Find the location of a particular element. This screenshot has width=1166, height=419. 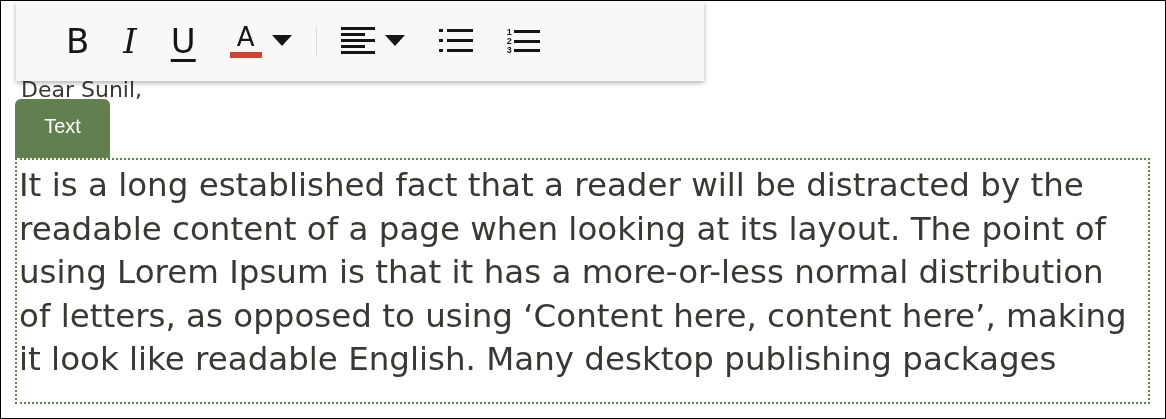

underline-button: U is located at coordinates (183, 41).